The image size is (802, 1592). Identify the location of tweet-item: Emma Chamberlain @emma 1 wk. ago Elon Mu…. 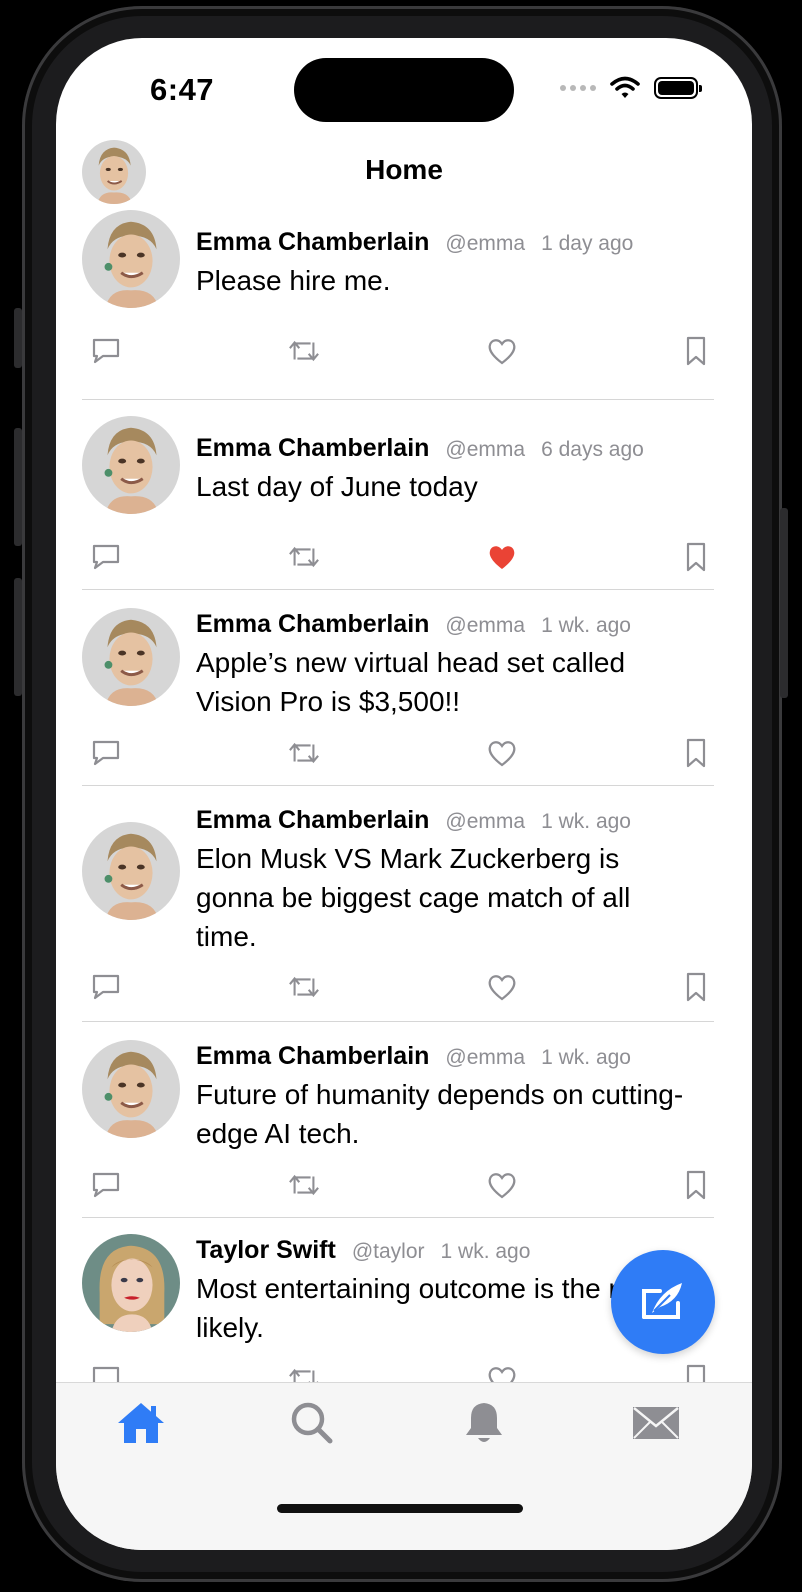
(398, 904).